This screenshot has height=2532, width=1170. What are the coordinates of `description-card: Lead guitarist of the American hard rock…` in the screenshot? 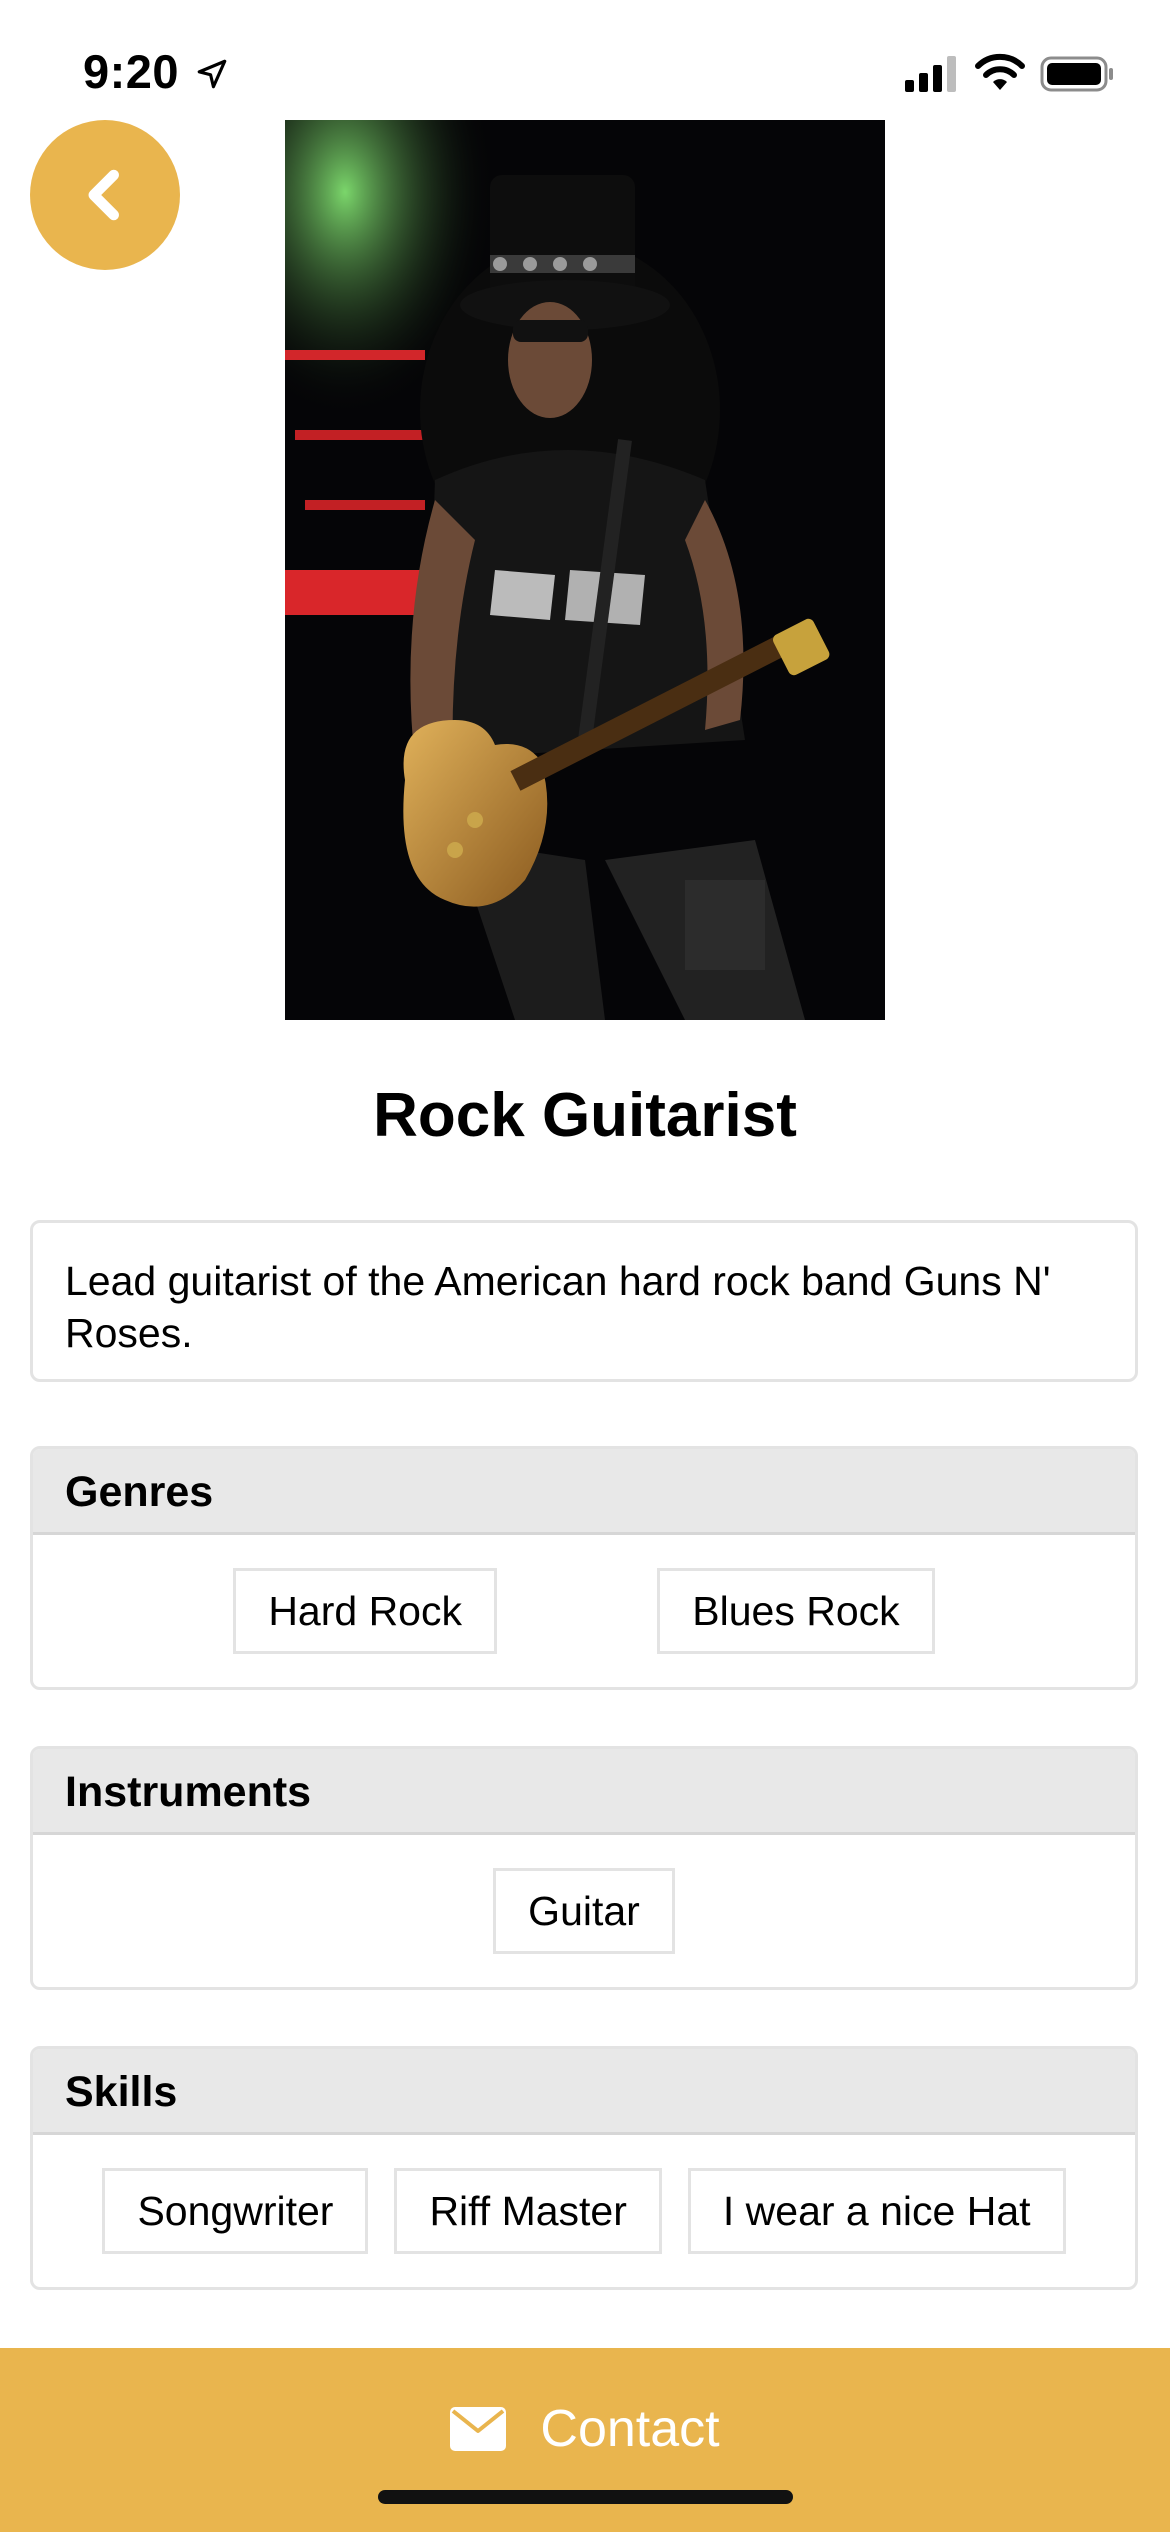 It's located at (584, 1301).